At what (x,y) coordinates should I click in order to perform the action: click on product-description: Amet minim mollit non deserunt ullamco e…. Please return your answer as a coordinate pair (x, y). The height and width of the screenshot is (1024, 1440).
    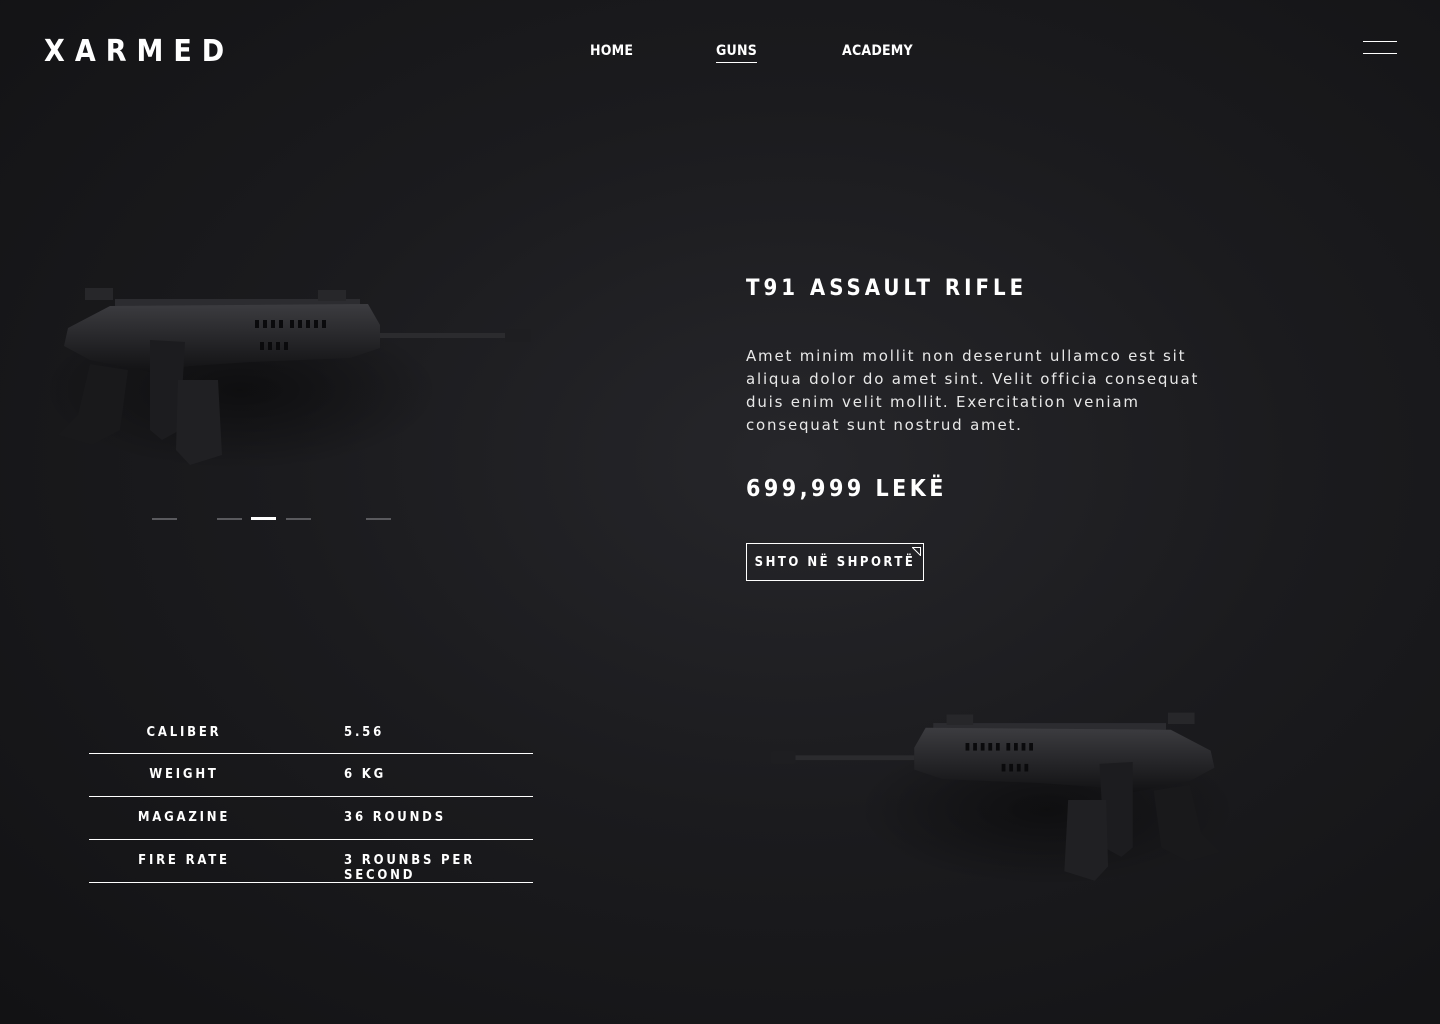
    Looking at the image, I should click on (973, 390).